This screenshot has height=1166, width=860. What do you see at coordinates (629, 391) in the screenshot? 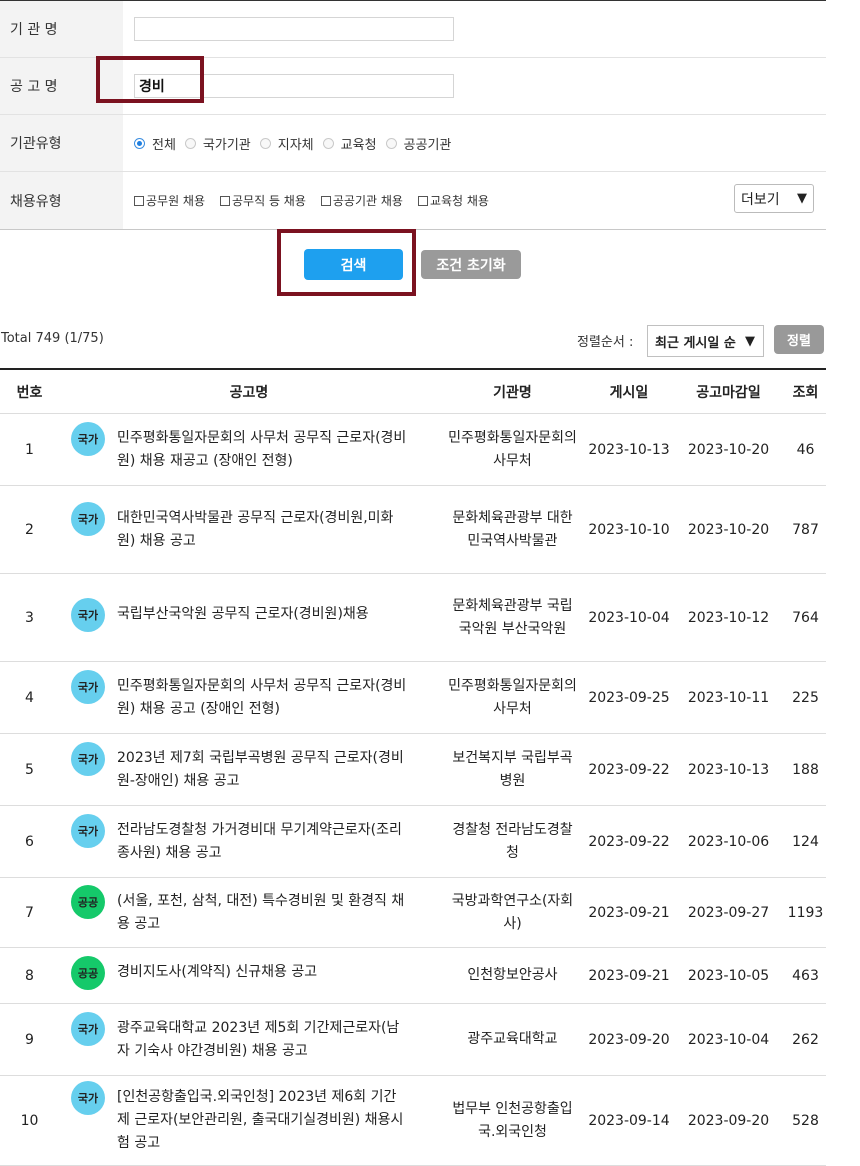
I see `col-header-posted: 게시일` at bounding box center [629, 391].